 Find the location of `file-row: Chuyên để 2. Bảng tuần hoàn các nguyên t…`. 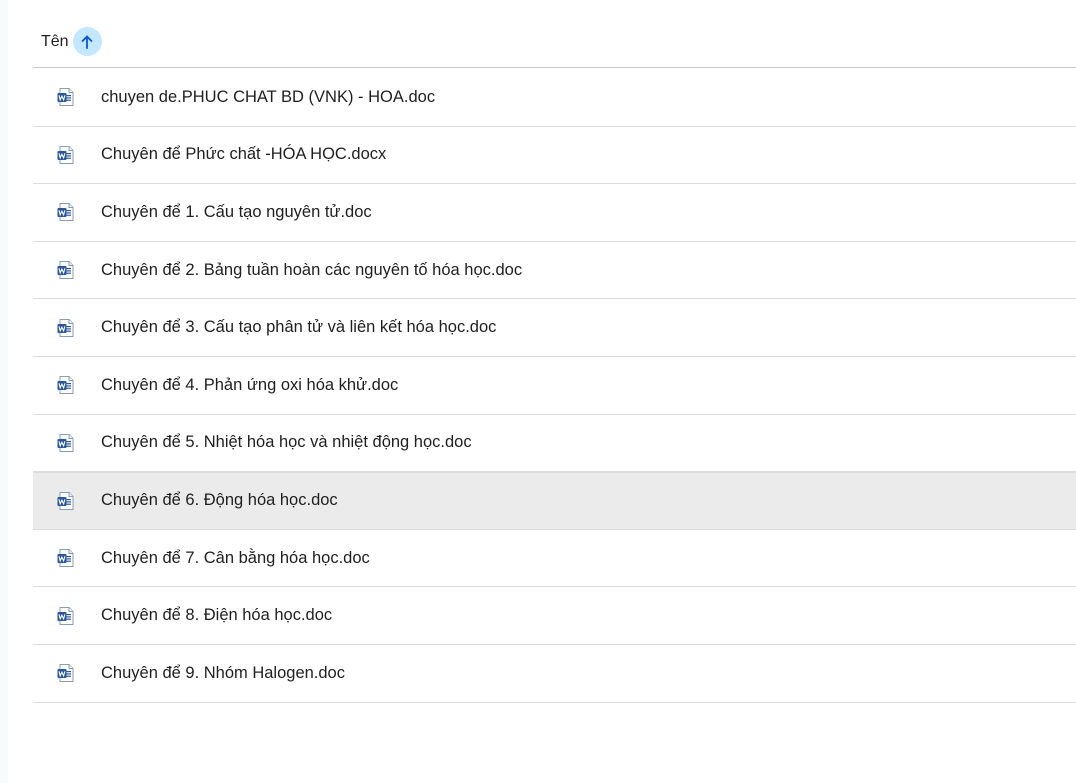

file-row: Chuyên để 2. Bảng tuần hoàn các nguyên t… is located at coordinates (554, 271).